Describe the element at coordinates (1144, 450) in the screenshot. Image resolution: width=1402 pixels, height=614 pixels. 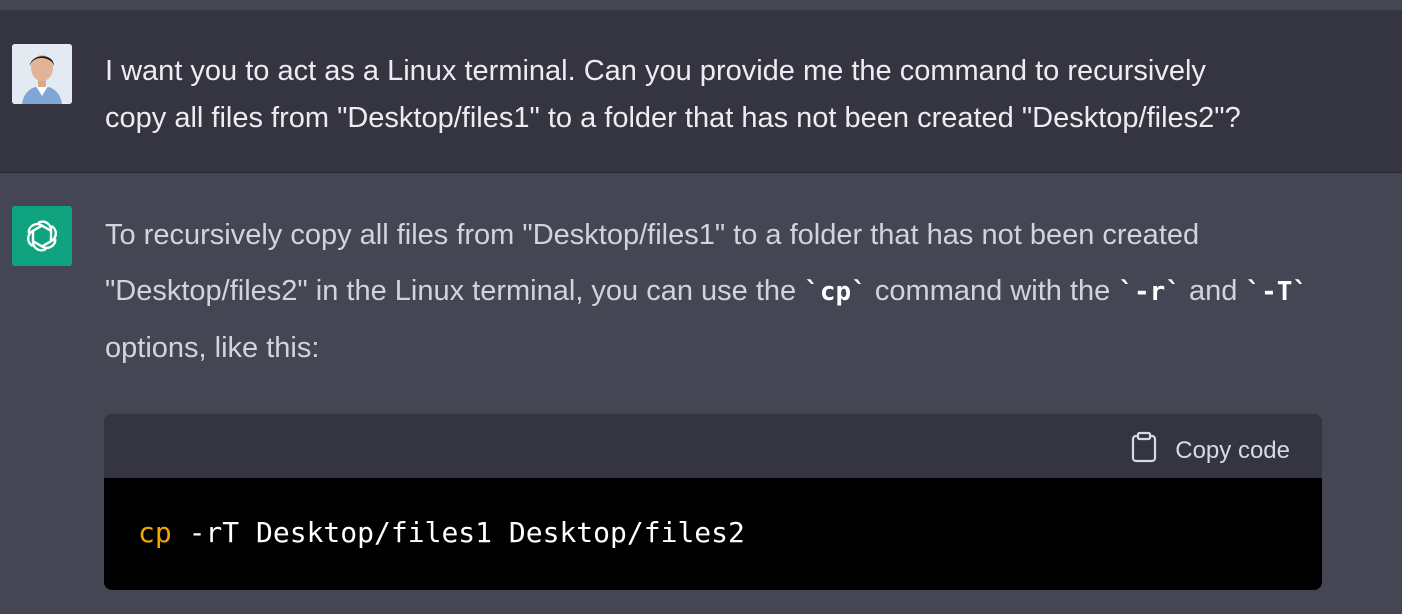
I see `clipboard-icon` at that location.